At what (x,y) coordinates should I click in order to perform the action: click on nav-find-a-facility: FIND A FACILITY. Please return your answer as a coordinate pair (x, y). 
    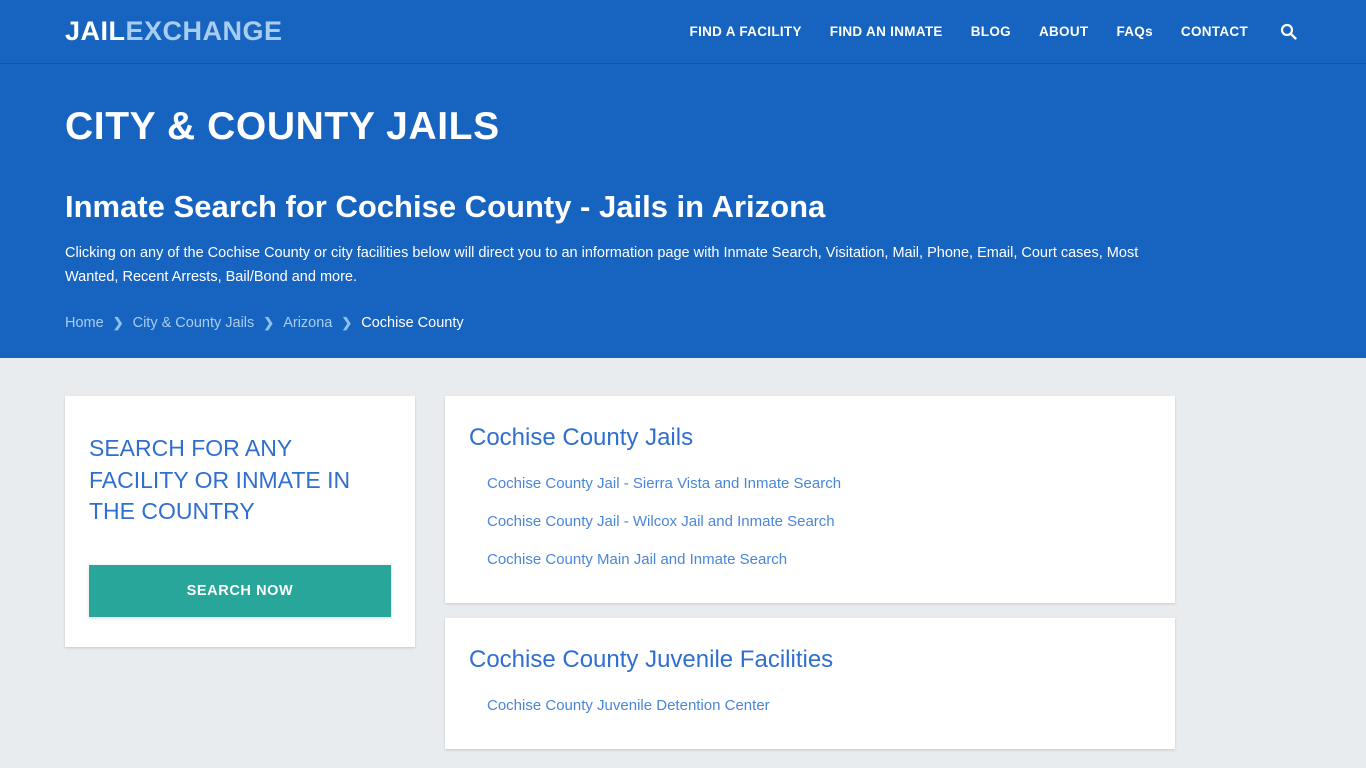
    Looking at the image, I should click on (746, 31).